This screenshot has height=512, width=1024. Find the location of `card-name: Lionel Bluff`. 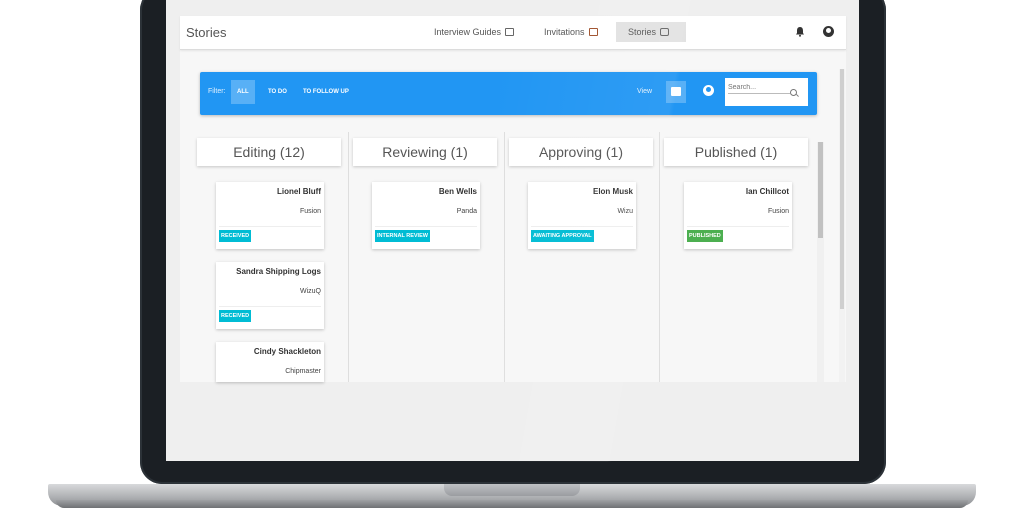

card-name: Lionel Bluff is located at coordinates (299, 191).